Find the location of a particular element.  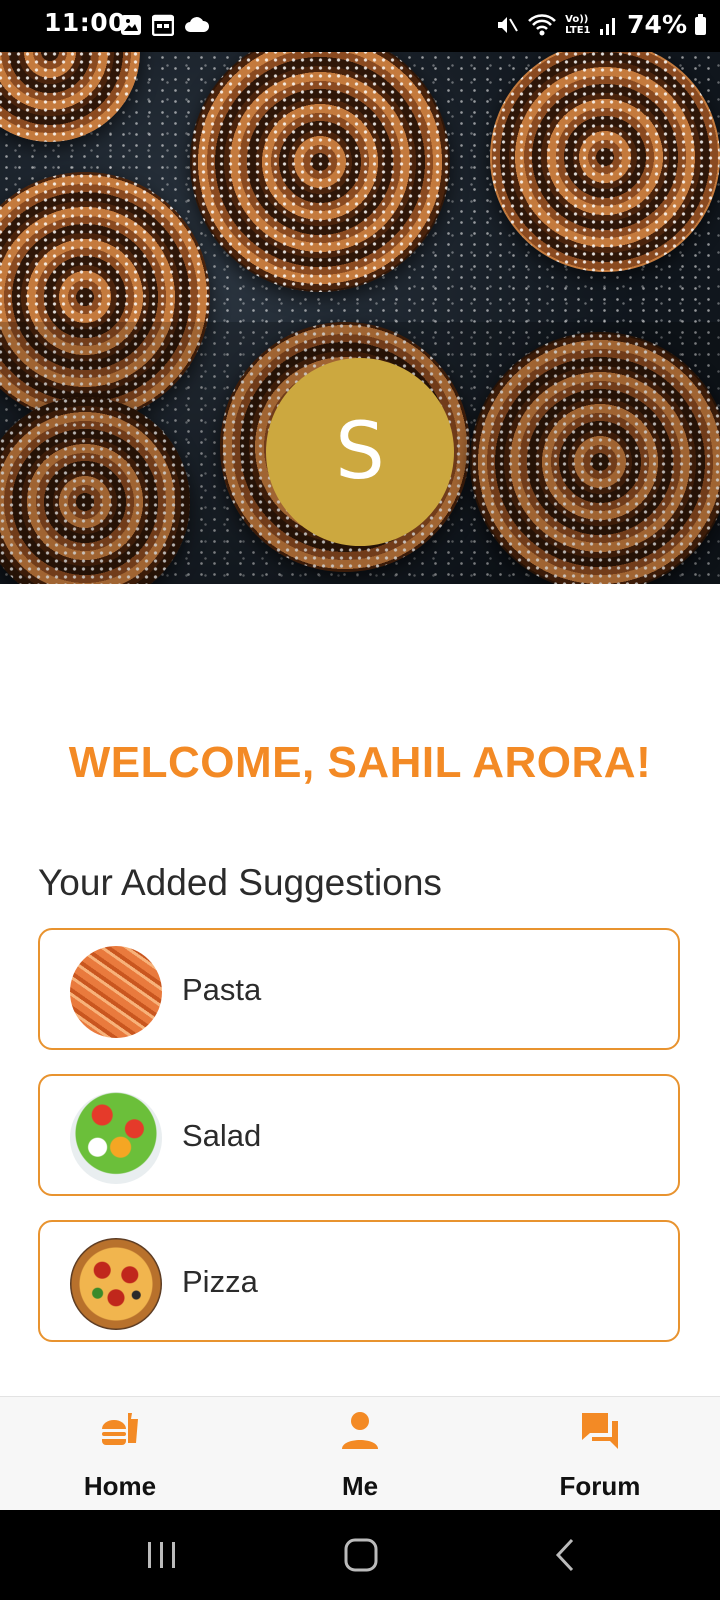

pasta-image is located at coordinates (116, 992).